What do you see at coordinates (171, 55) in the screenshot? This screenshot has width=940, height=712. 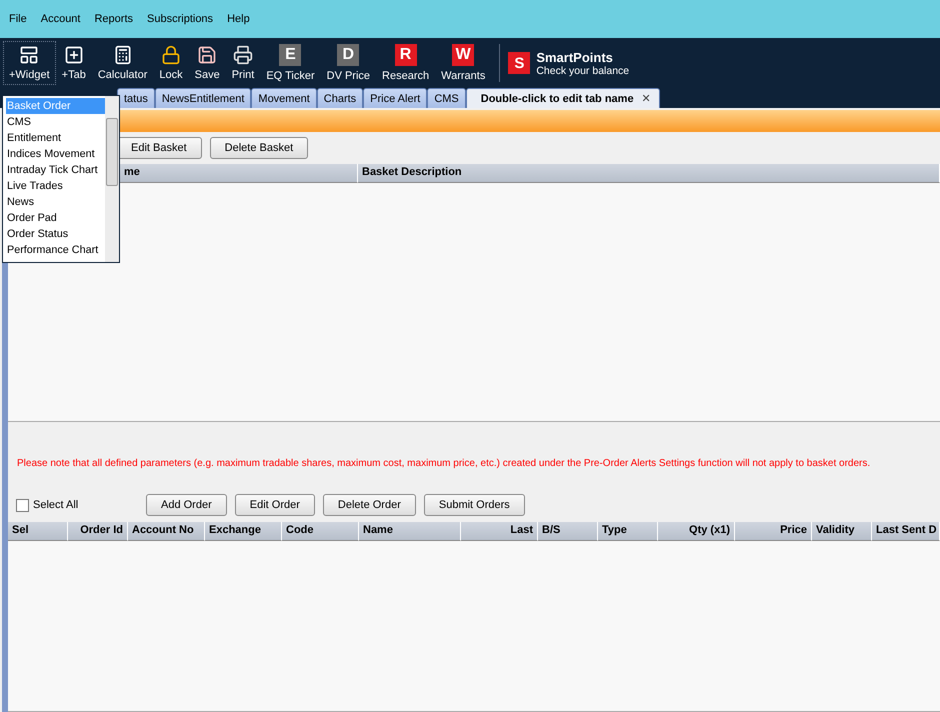 I see `lock-icon` at bounding box center [171, 55].